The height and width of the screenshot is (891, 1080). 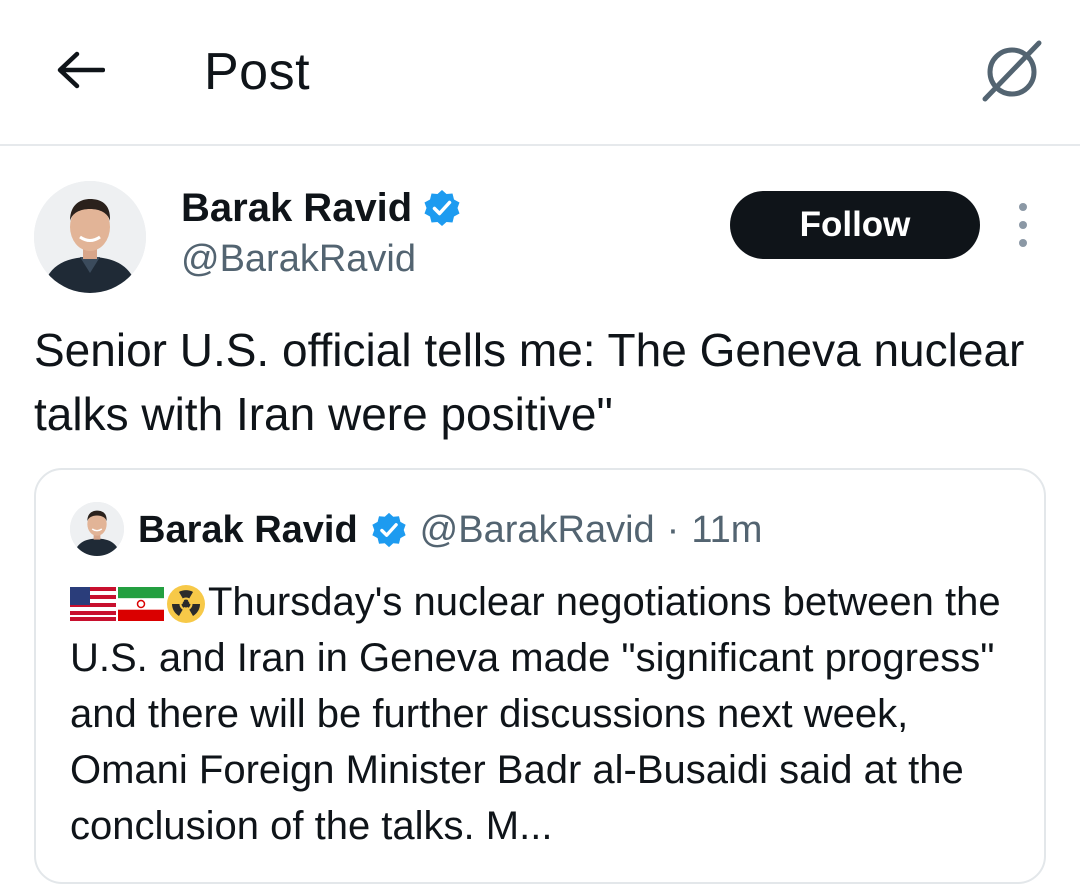 I want to click on post-timestamp: 11m, so click(x=727, y=529).